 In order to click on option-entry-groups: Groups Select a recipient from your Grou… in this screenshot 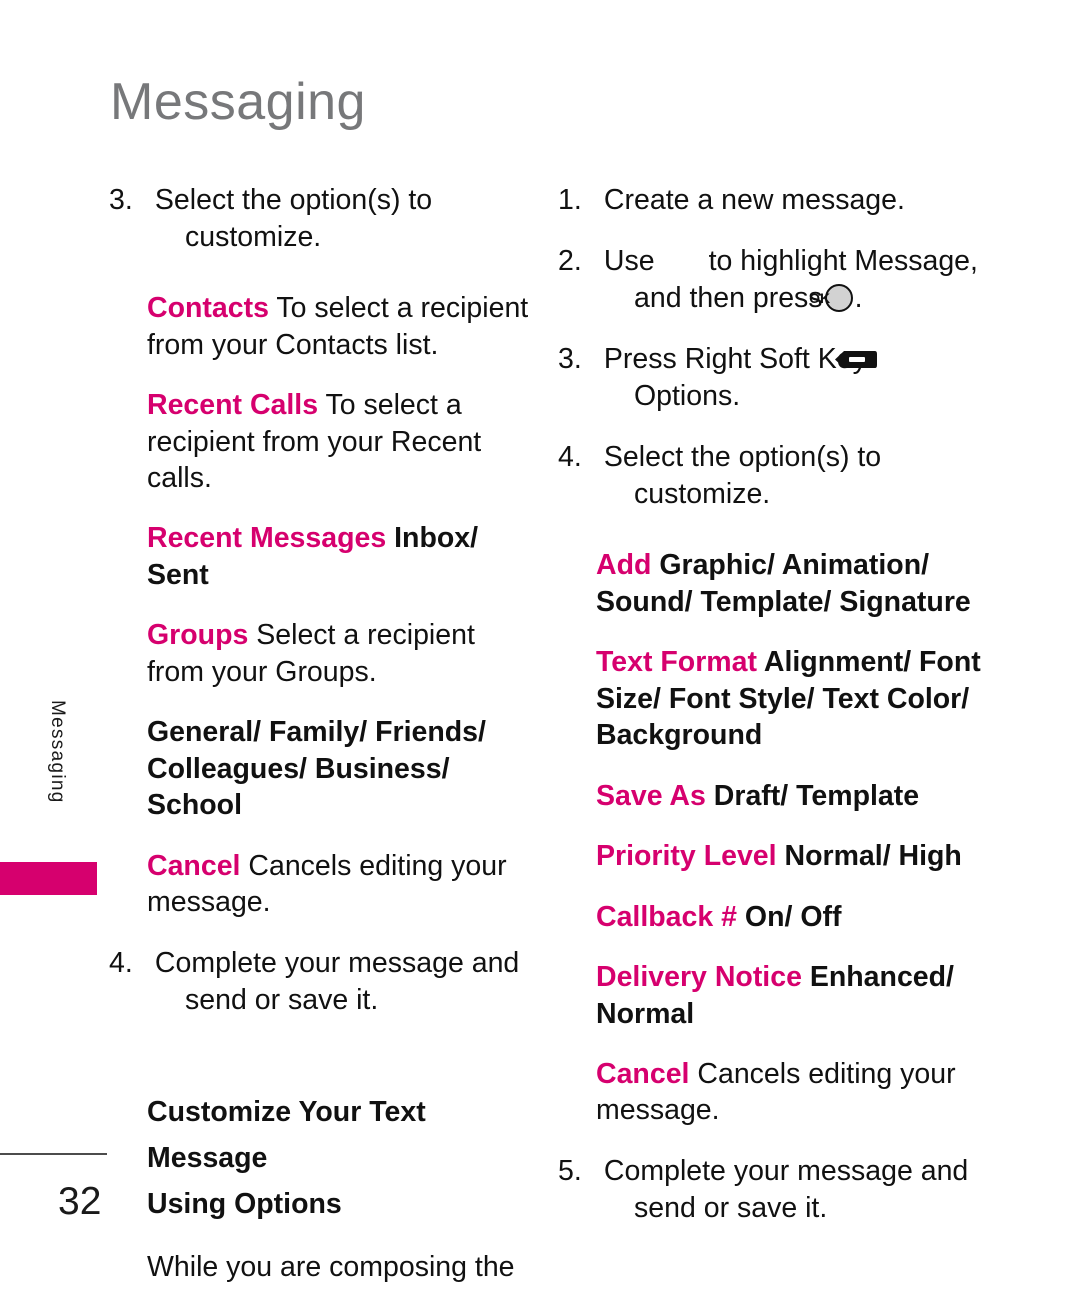, I will do `click(343, 653)`.